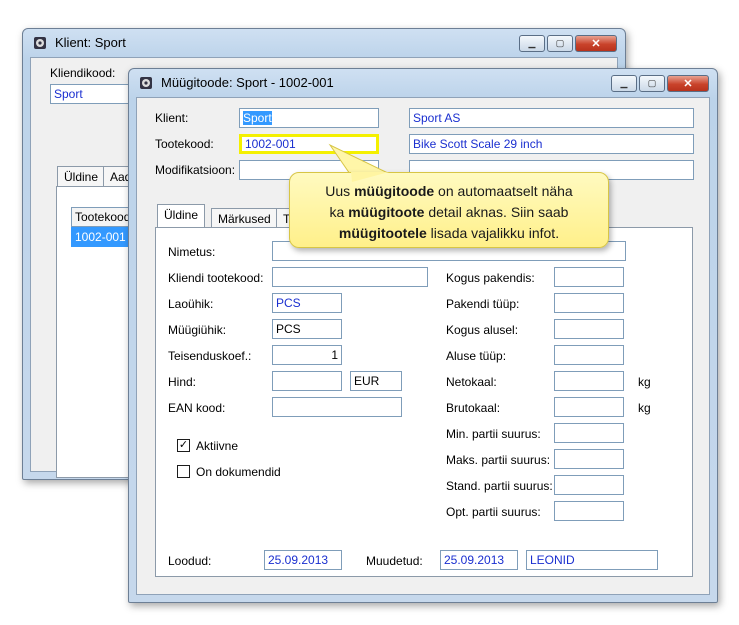 This screenshot has width=739, height=625. What do you see at coordinates (191, 304) in the screenshot?
I see `stock-unit-label: Laoühik:` at bounding box center [191, 304].